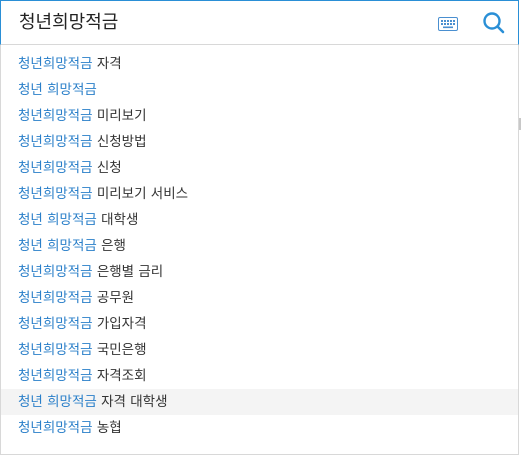 The image size is (521, 459). I want to click on suggestion-item: 청년 희망적금 대학생, so click(259, 220).